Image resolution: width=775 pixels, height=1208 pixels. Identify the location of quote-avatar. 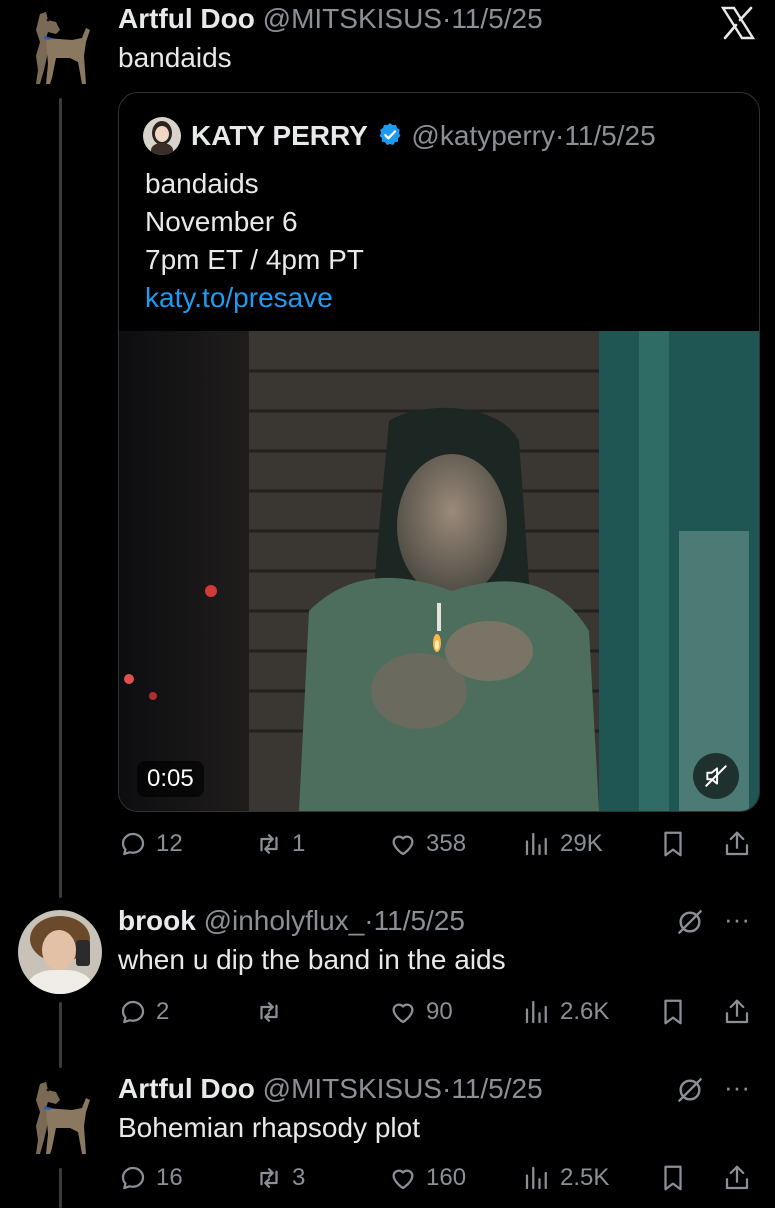
(162, 136).